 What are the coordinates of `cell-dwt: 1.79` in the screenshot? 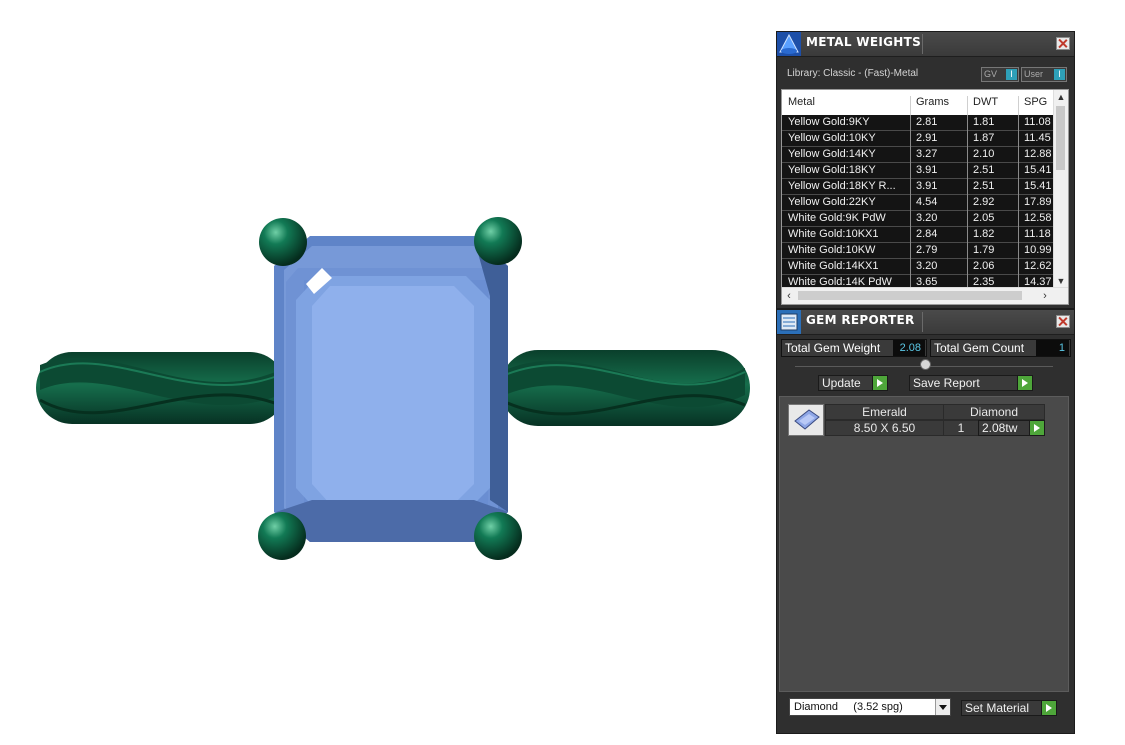 It's located at (984, 250).